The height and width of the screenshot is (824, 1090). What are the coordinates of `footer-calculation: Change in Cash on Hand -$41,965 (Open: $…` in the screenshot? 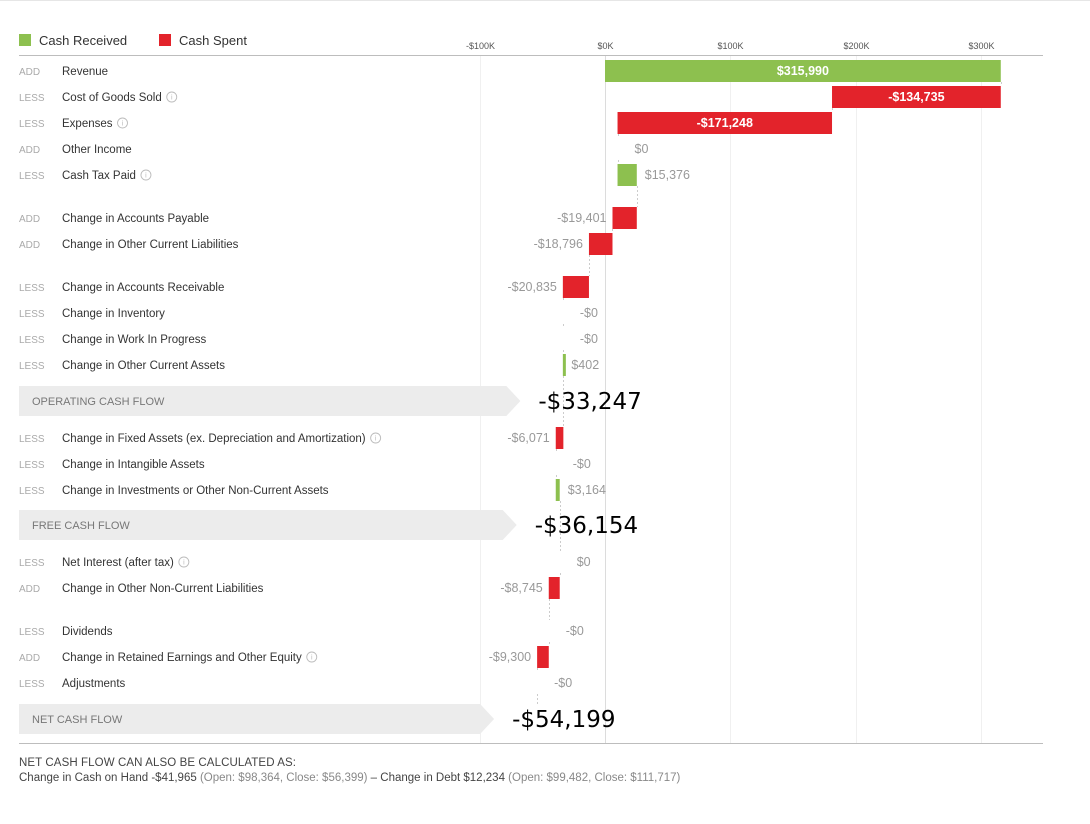 It's located at (549, 778).